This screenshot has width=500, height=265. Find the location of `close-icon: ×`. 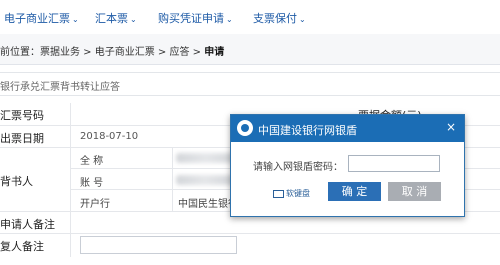

close-icon: × is located at coordinates (451, 127).